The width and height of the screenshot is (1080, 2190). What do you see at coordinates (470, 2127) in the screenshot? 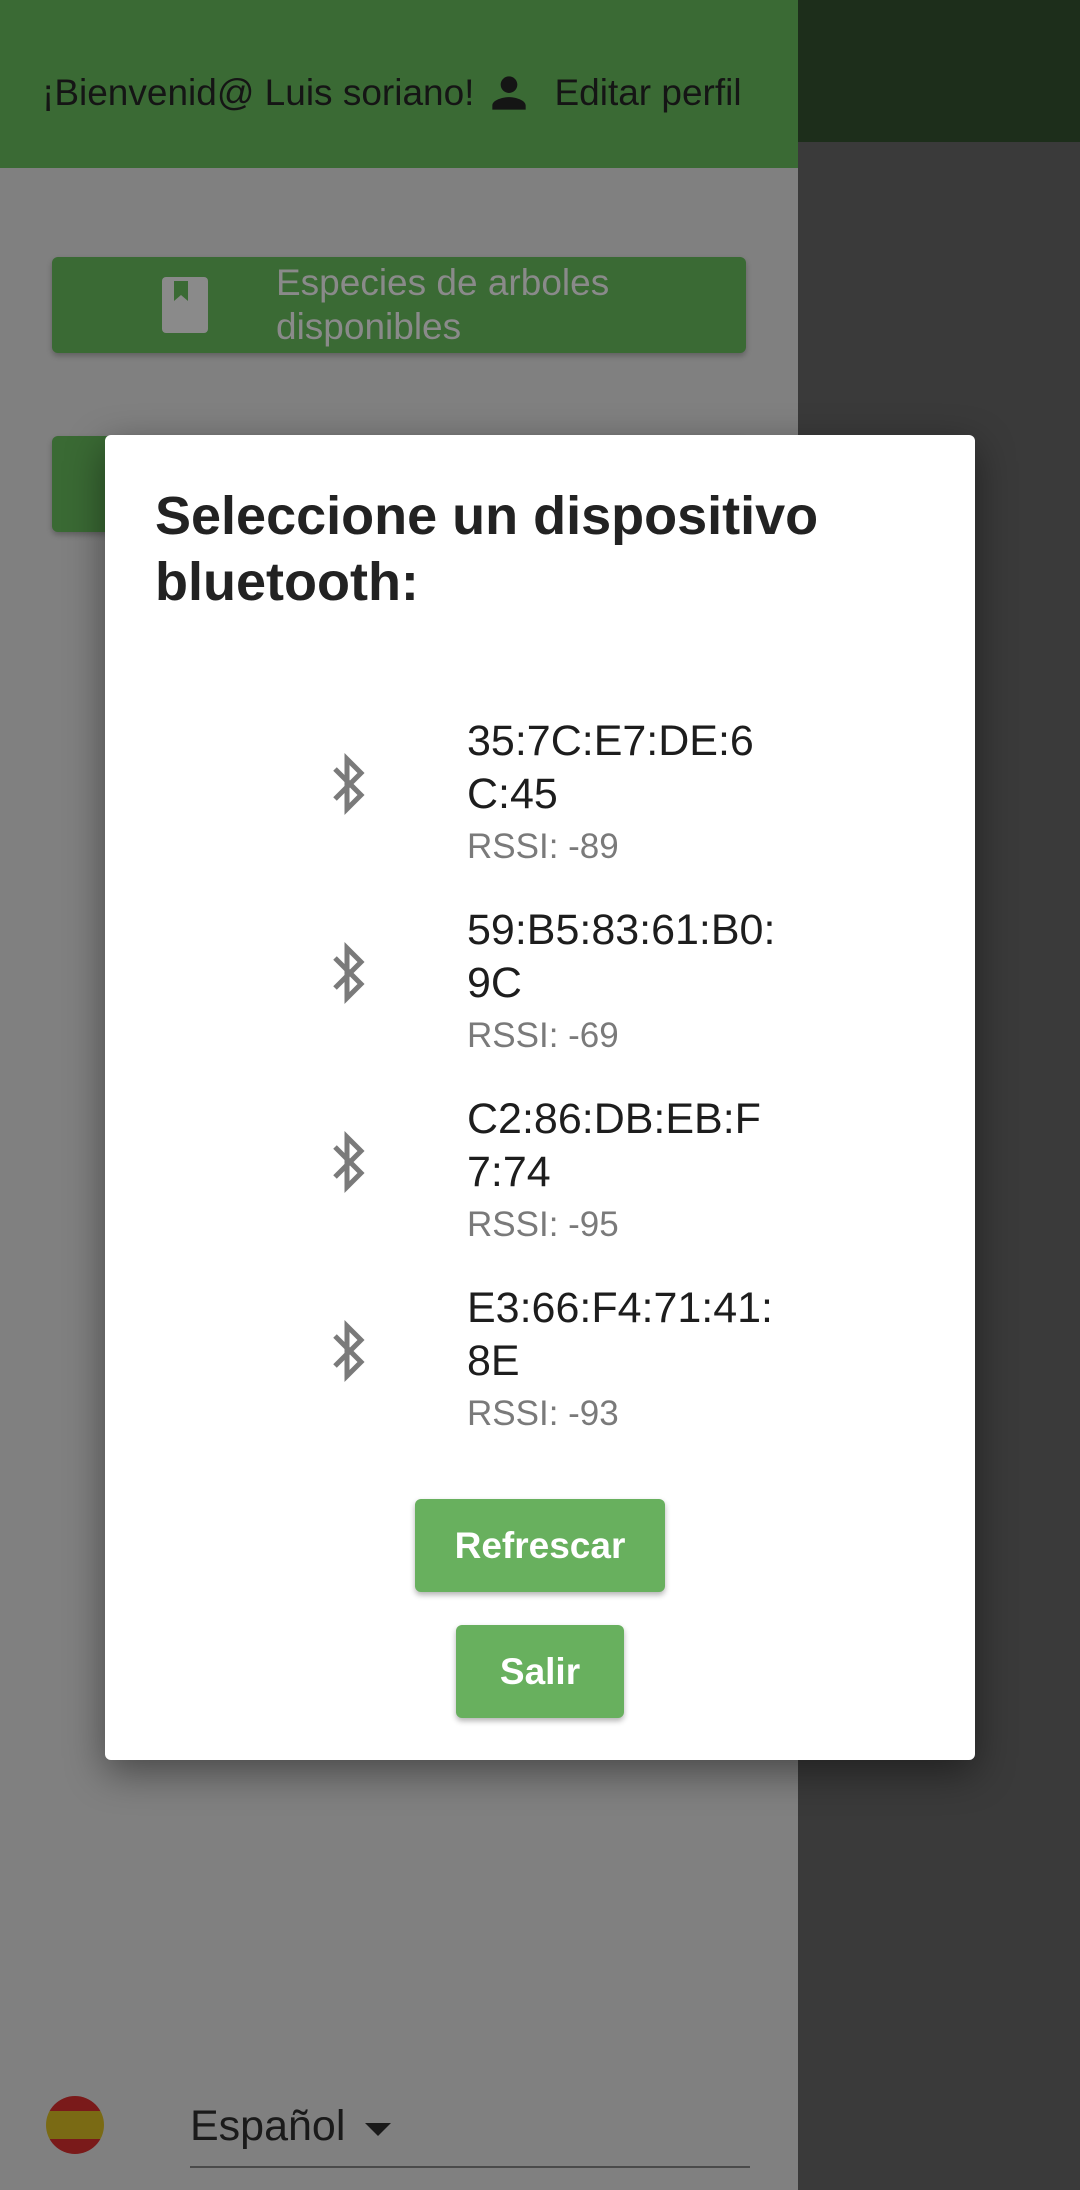
I see `language-select: Español` at bounding box center [470, 2127].